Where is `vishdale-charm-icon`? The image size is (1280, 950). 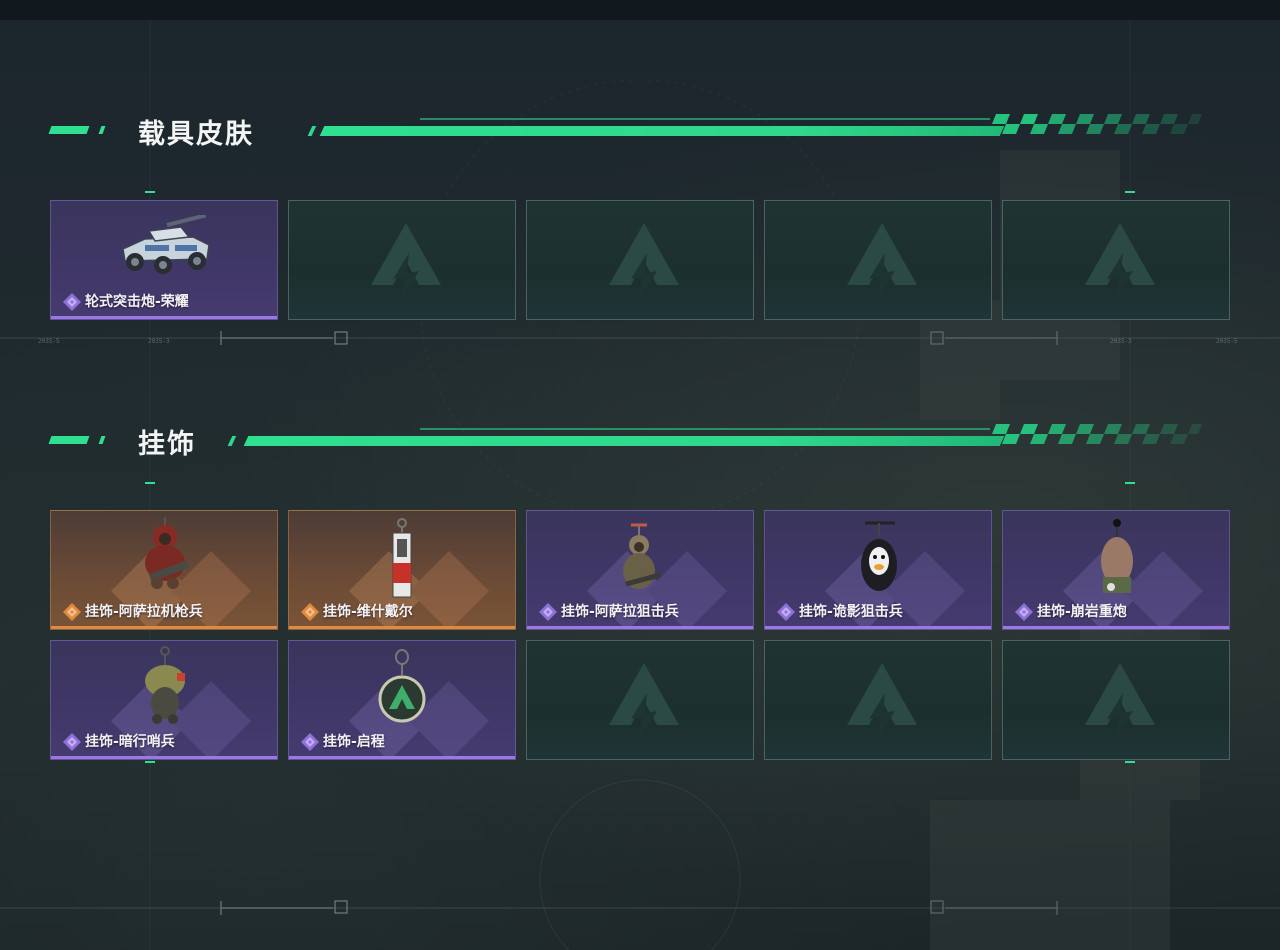 vishdale-charm-icon is located at coordinates (402, 558).